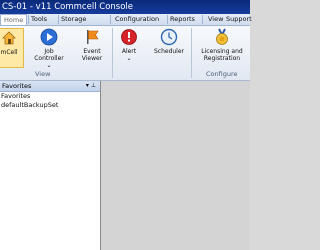 The width and height of the screenshot is (320, 250). What do you see at coordinates (91, 86) in the screenshot?
I see `pin-icon: ▾ ⊥` at bounding box center [91, 86].